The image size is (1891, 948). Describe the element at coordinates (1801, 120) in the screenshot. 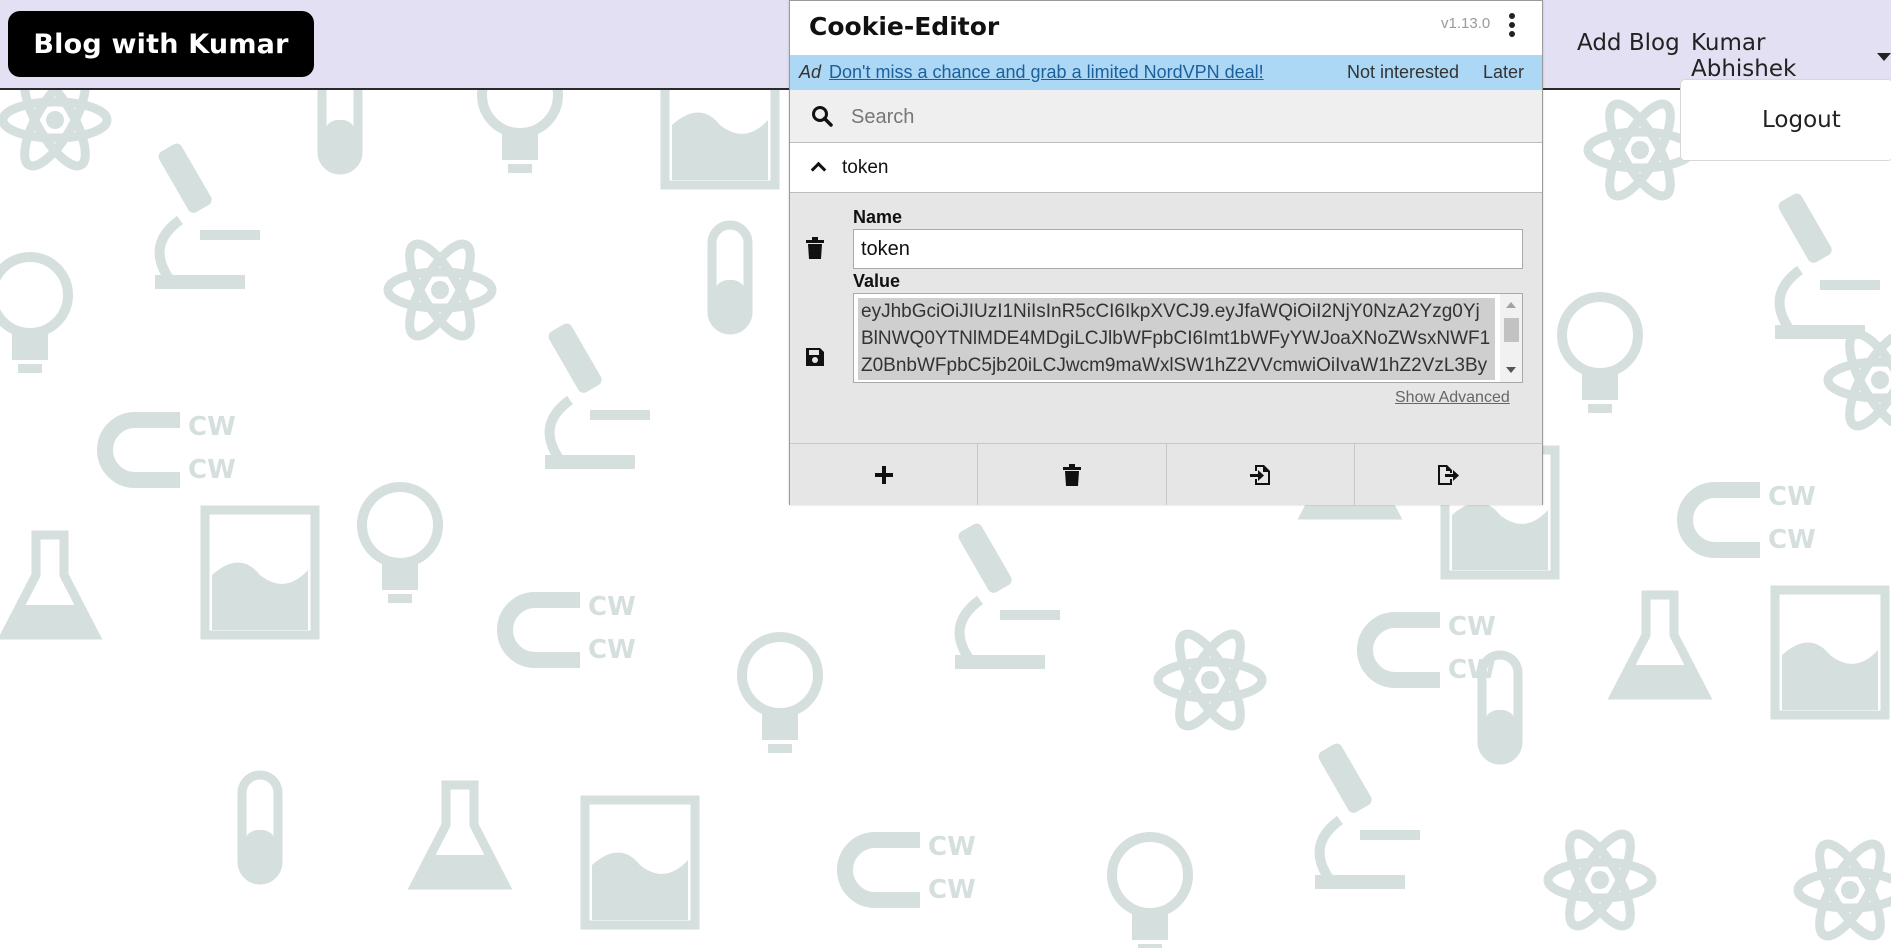

I see `logout-menu-item: Logout` at that location.